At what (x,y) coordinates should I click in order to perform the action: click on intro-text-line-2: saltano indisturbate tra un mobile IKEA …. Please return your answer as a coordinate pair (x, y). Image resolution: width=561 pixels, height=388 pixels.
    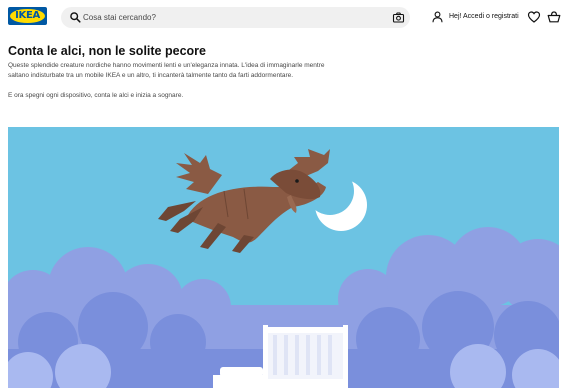
    Looking at the image, I should click on (151, 75).